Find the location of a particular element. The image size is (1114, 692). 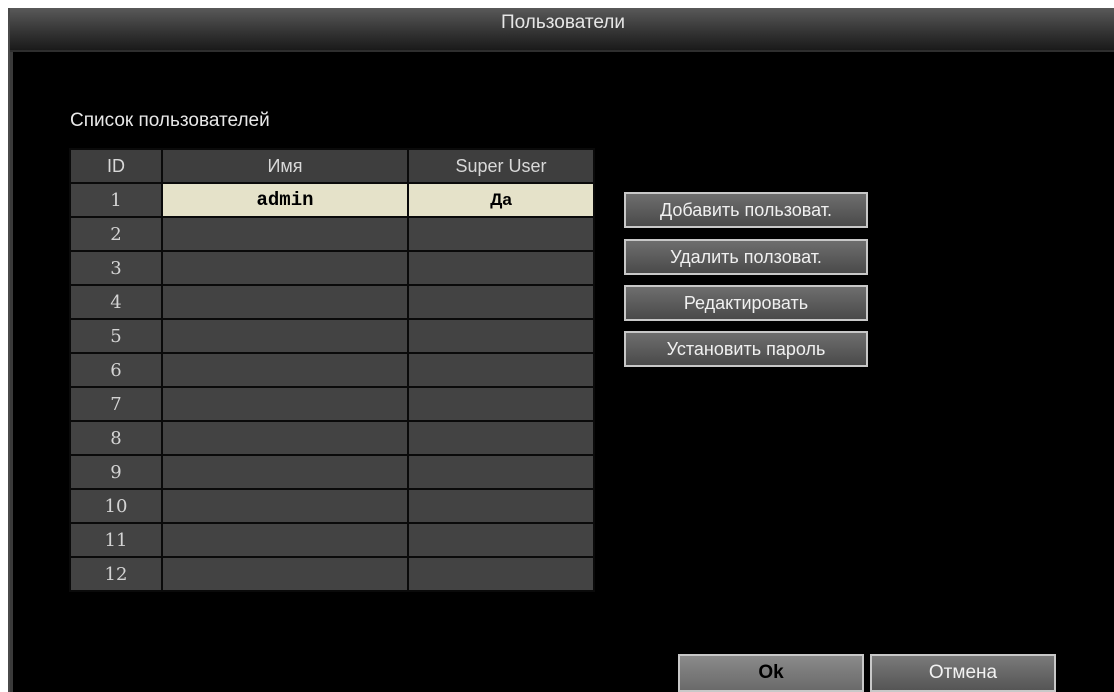

table-row: 11 is located at coordinates (332, 540).